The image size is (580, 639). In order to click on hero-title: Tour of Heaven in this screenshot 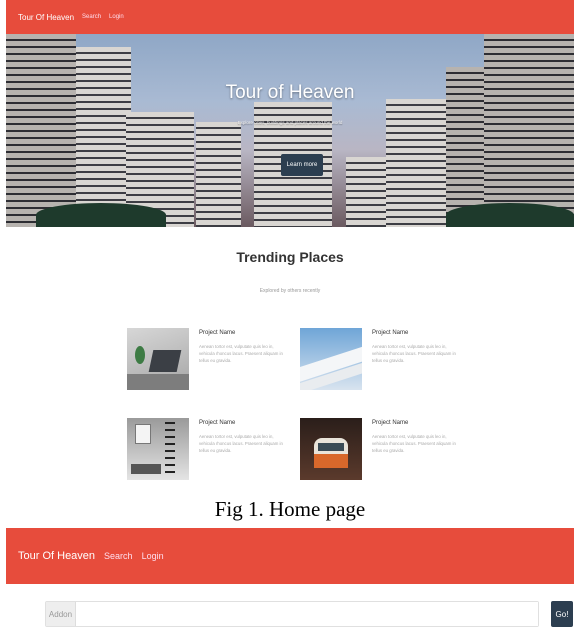, I will do `click(290, 92)`.